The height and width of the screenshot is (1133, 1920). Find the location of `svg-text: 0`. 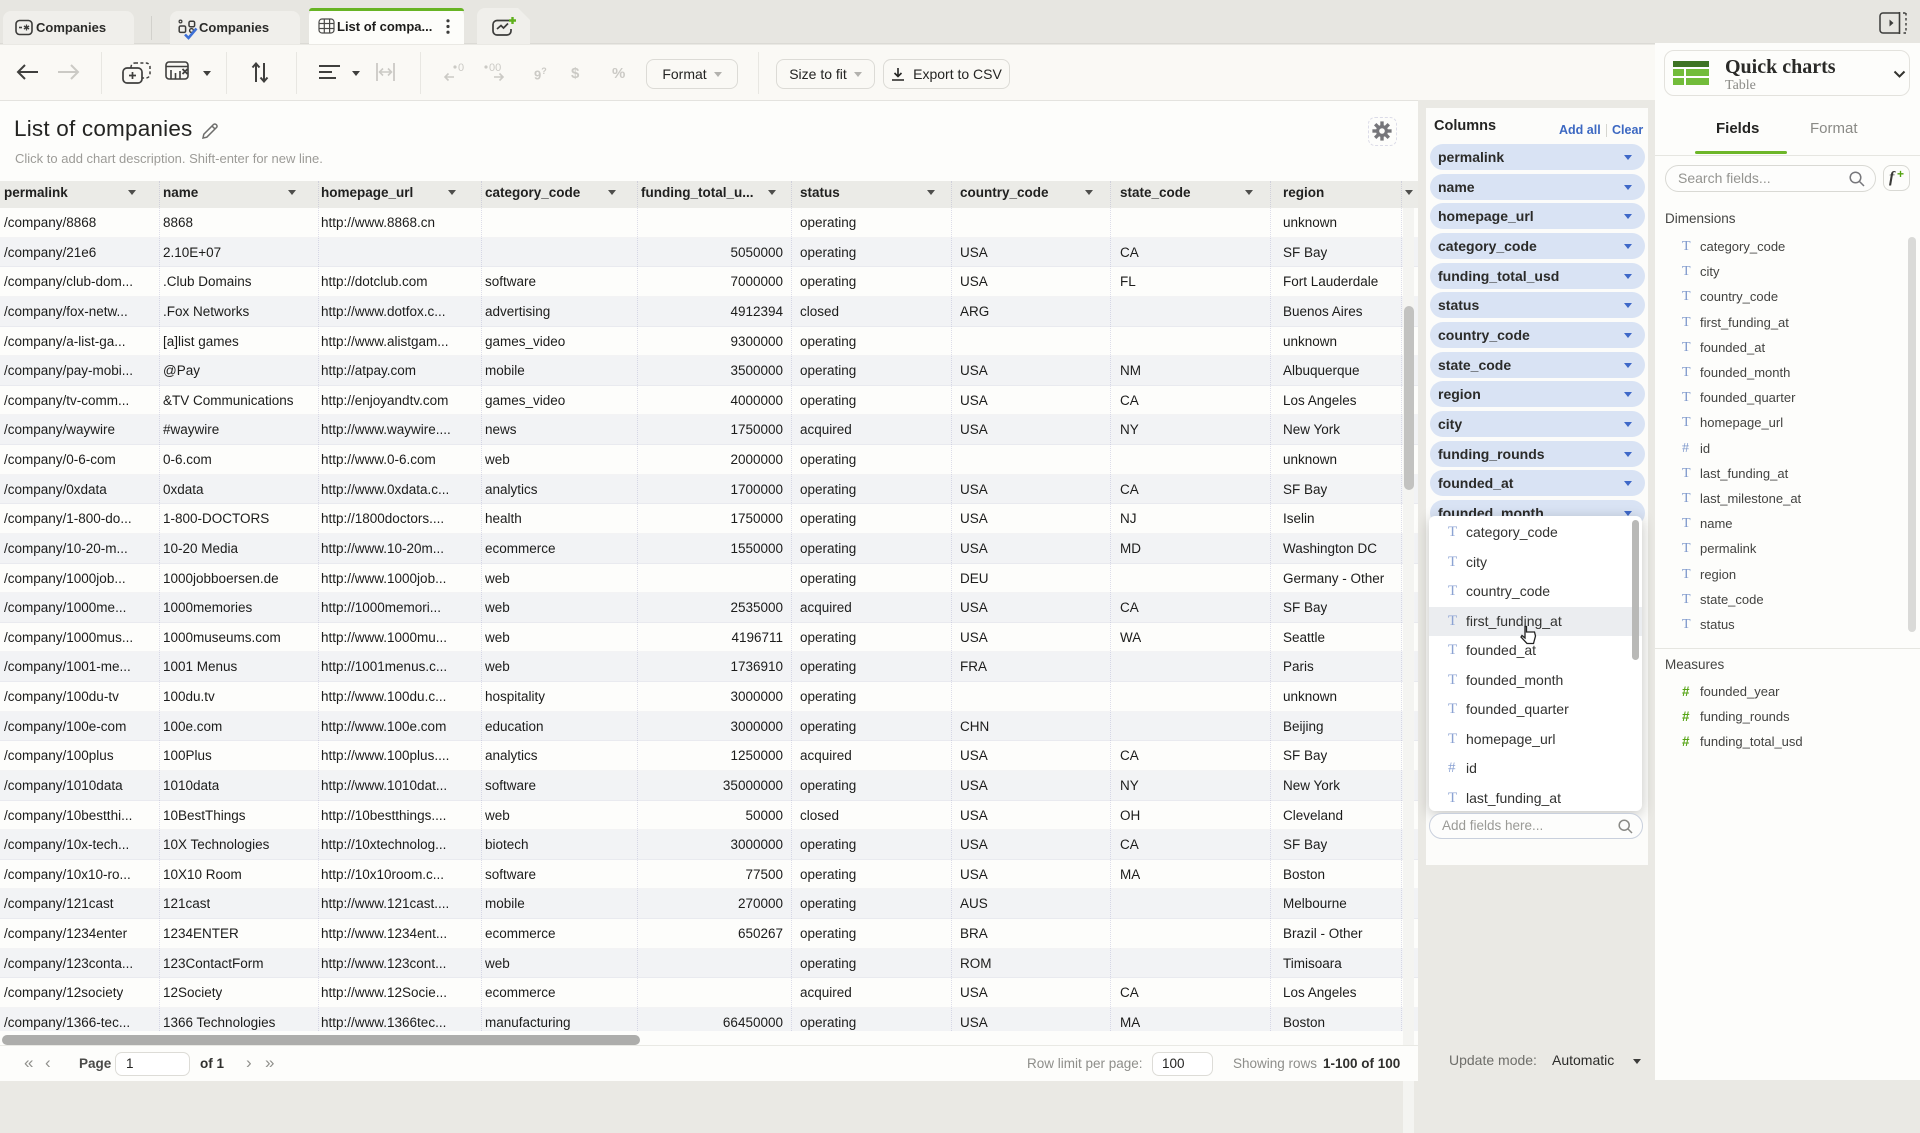

svg-text: 0 is located at coordinates (461, 68).